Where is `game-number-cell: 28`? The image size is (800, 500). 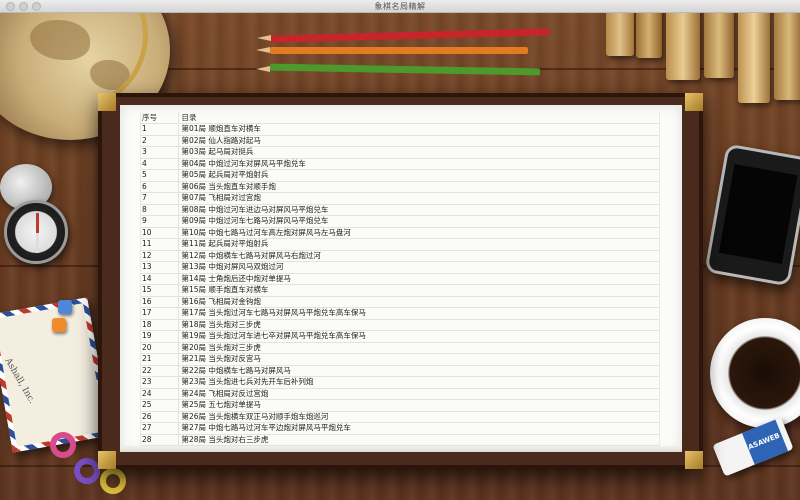
game-number-cell: 28 is located at coordinates (159, 440).